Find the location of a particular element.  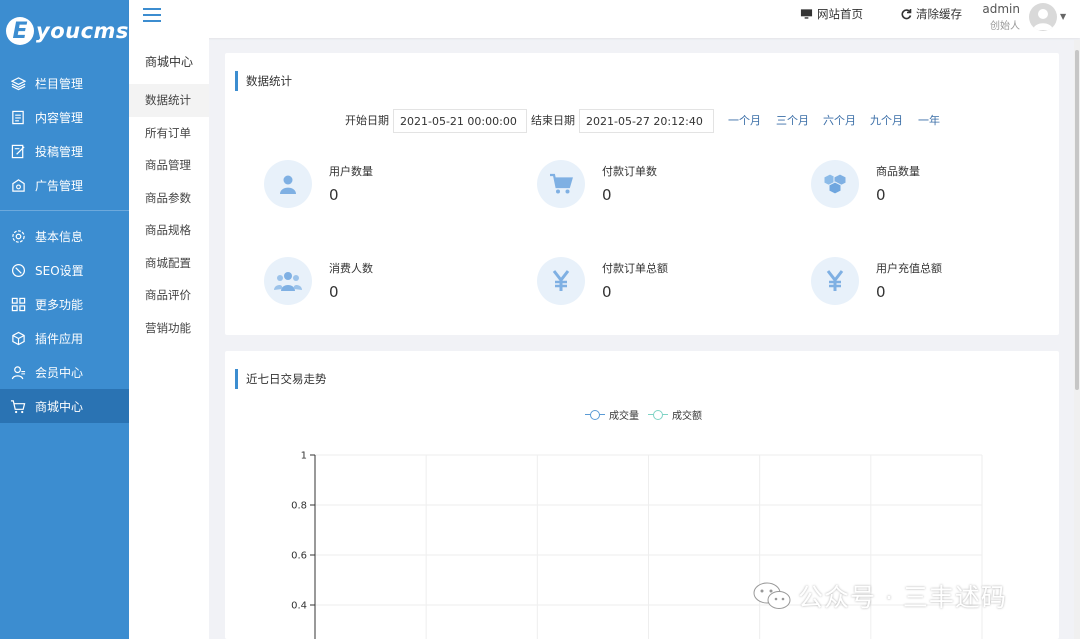

stat-label: 用户数量 is located at coordinates (351, 171).